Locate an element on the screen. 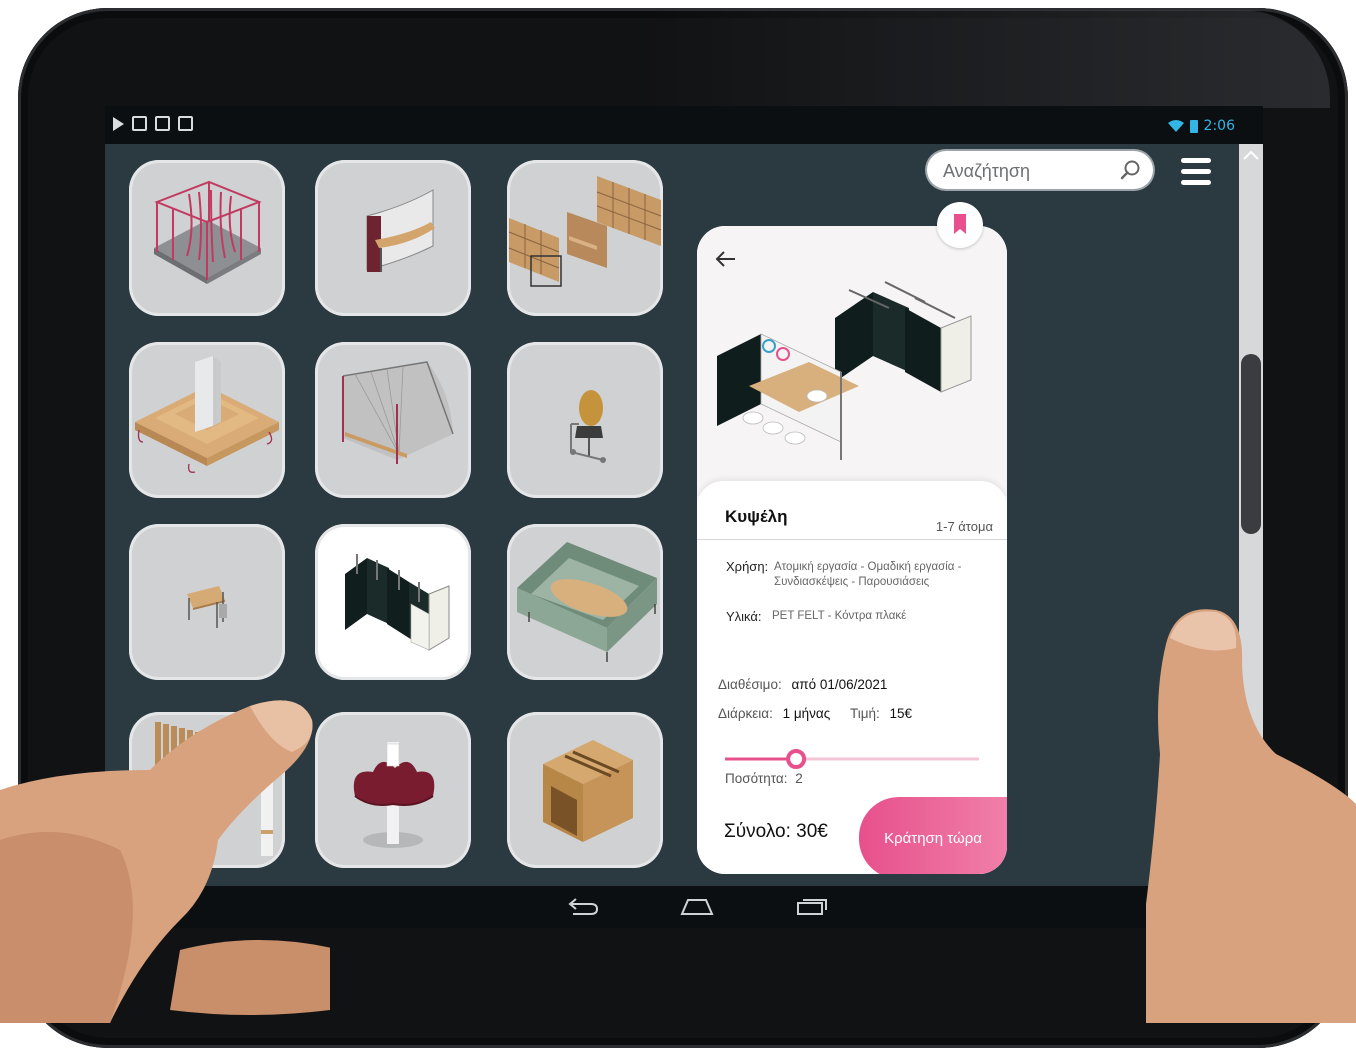 Image resolution: width=1356 pixels, height=1048 pixels. slider-thumb is located at coordinates (796, 759).